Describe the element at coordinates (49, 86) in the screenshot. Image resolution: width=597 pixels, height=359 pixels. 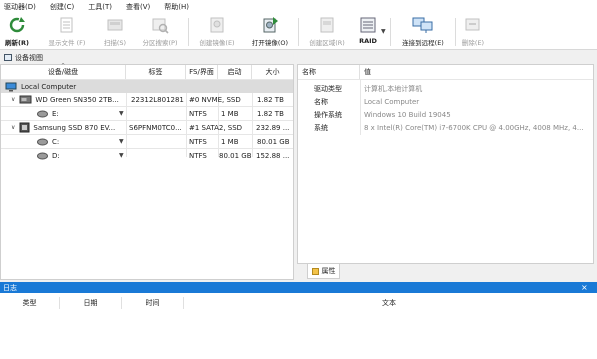
I see `tree-row-name: Local Computer` at that location.